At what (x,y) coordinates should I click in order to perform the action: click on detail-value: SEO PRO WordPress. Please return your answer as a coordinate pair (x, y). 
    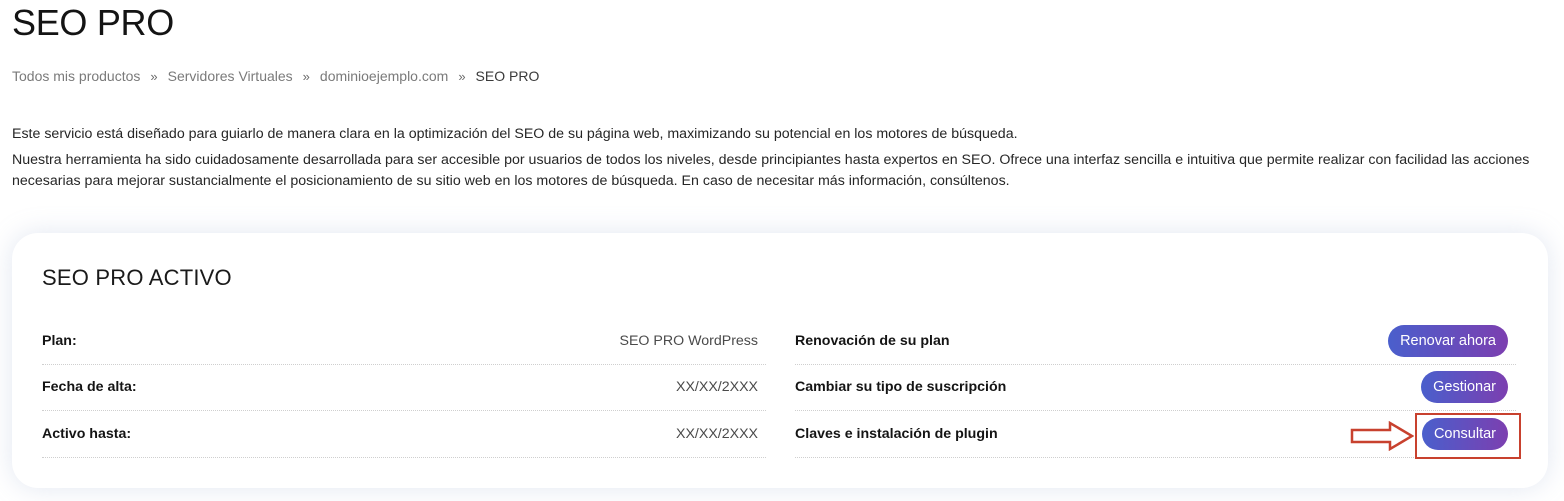
    Looking at the image, I should click on (689, 340).